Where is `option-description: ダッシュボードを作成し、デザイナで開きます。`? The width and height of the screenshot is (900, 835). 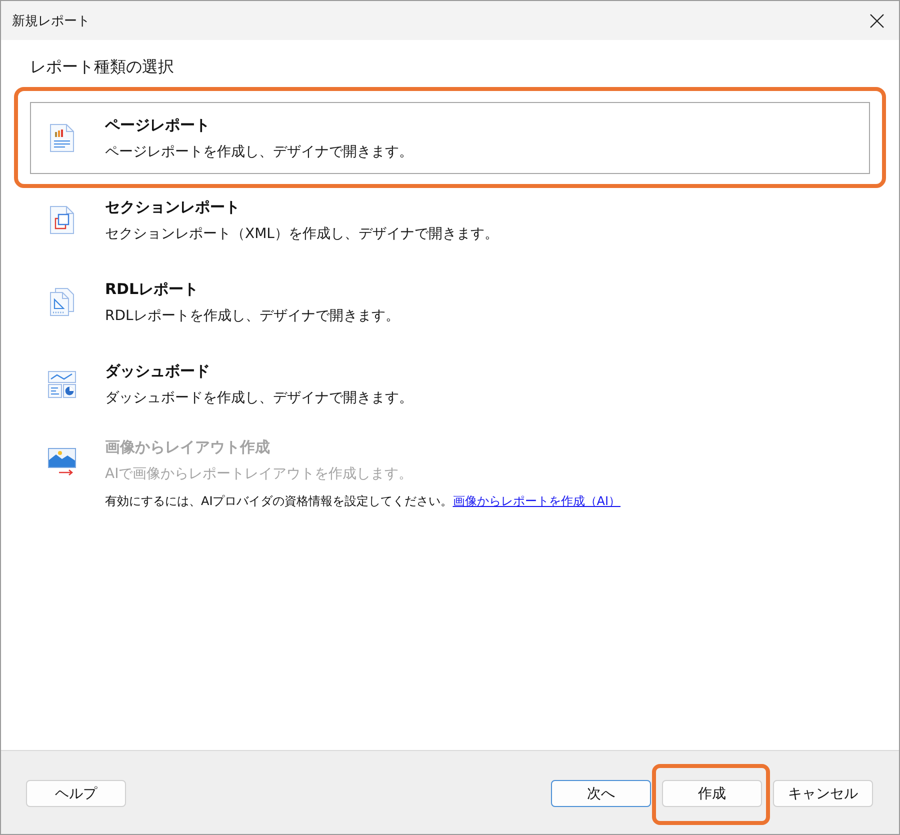
option-description: ダッシュボードを作成し、デザイナで開きます。 is located at coordinates (259, 398).